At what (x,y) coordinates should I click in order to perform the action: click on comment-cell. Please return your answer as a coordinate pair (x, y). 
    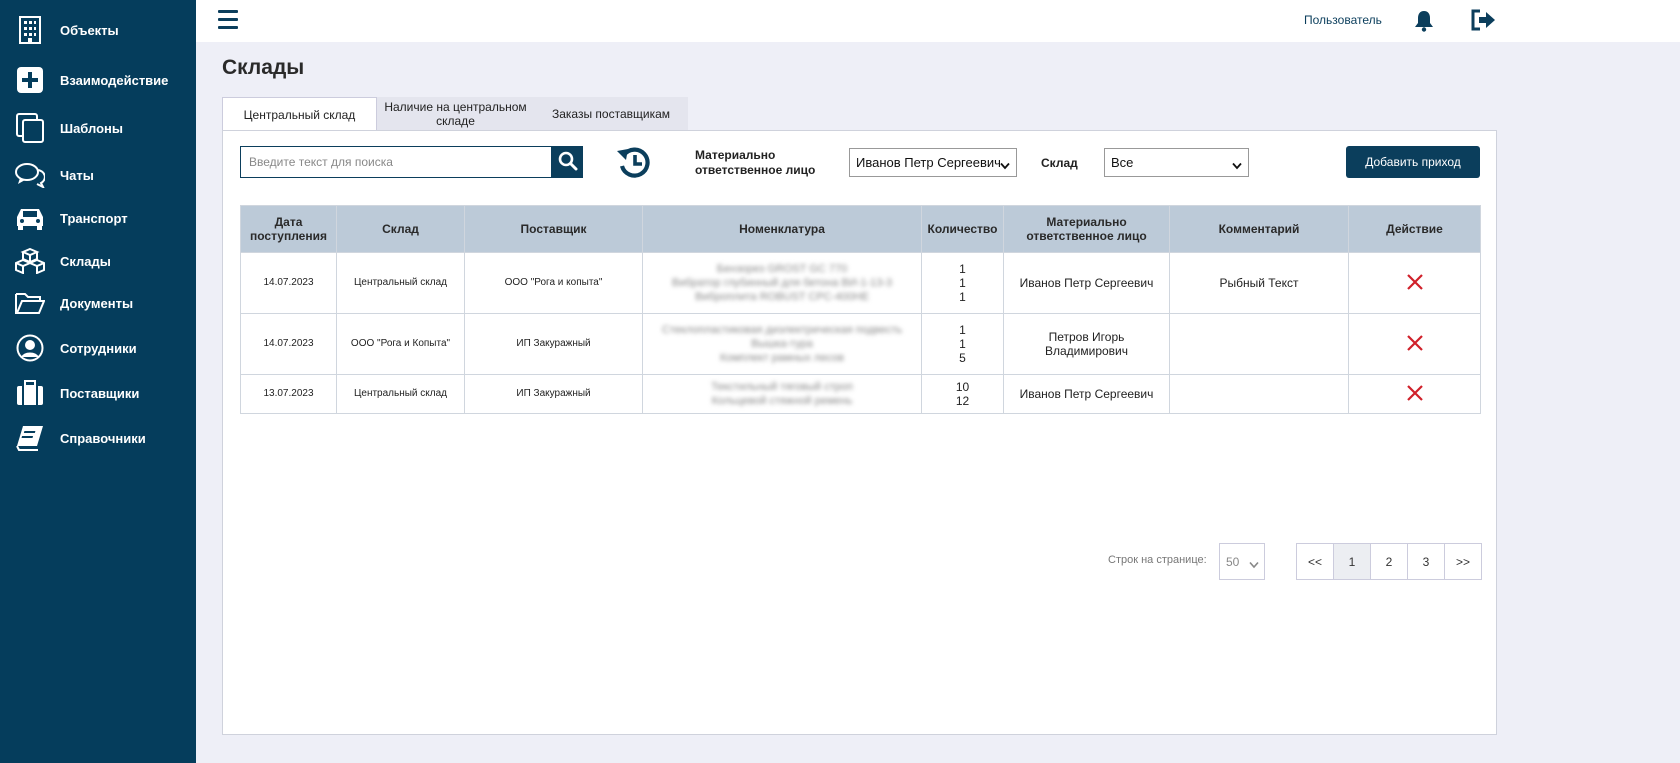
    Looking at the image, I should click on (1259, 394).